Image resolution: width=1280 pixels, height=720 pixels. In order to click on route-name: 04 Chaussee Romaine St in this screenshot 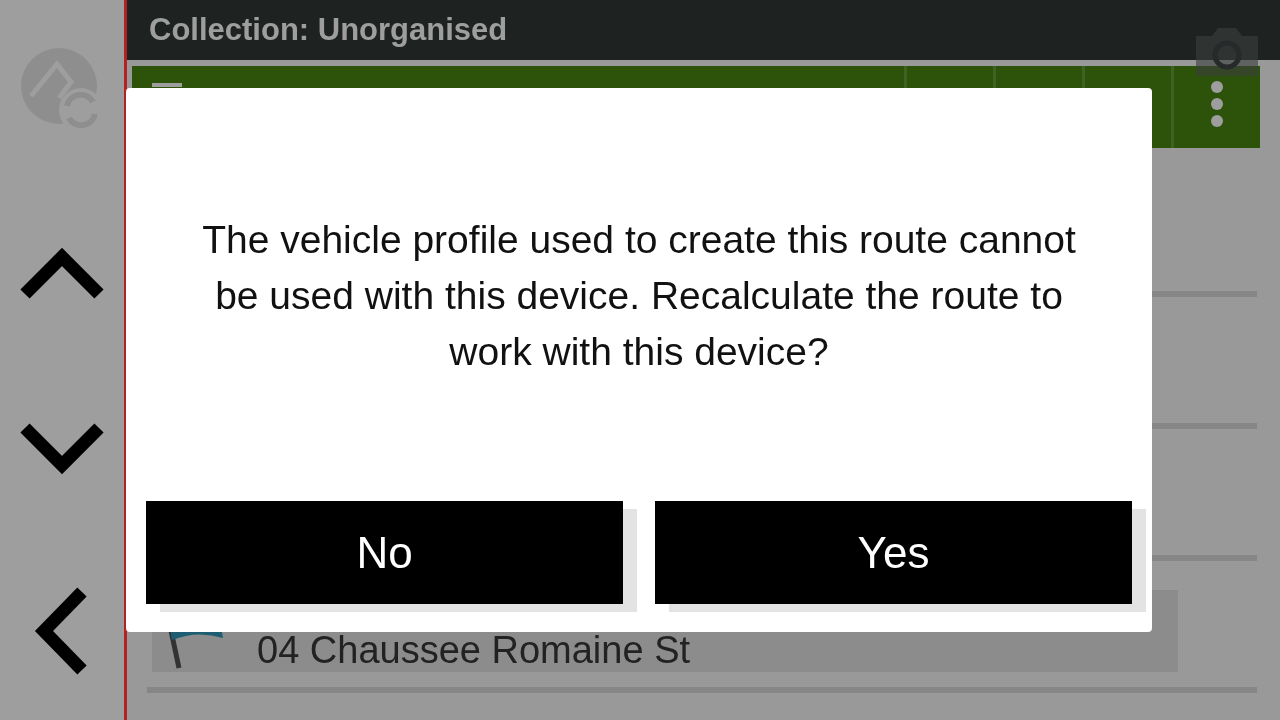, I will do `click(474, 650)`.